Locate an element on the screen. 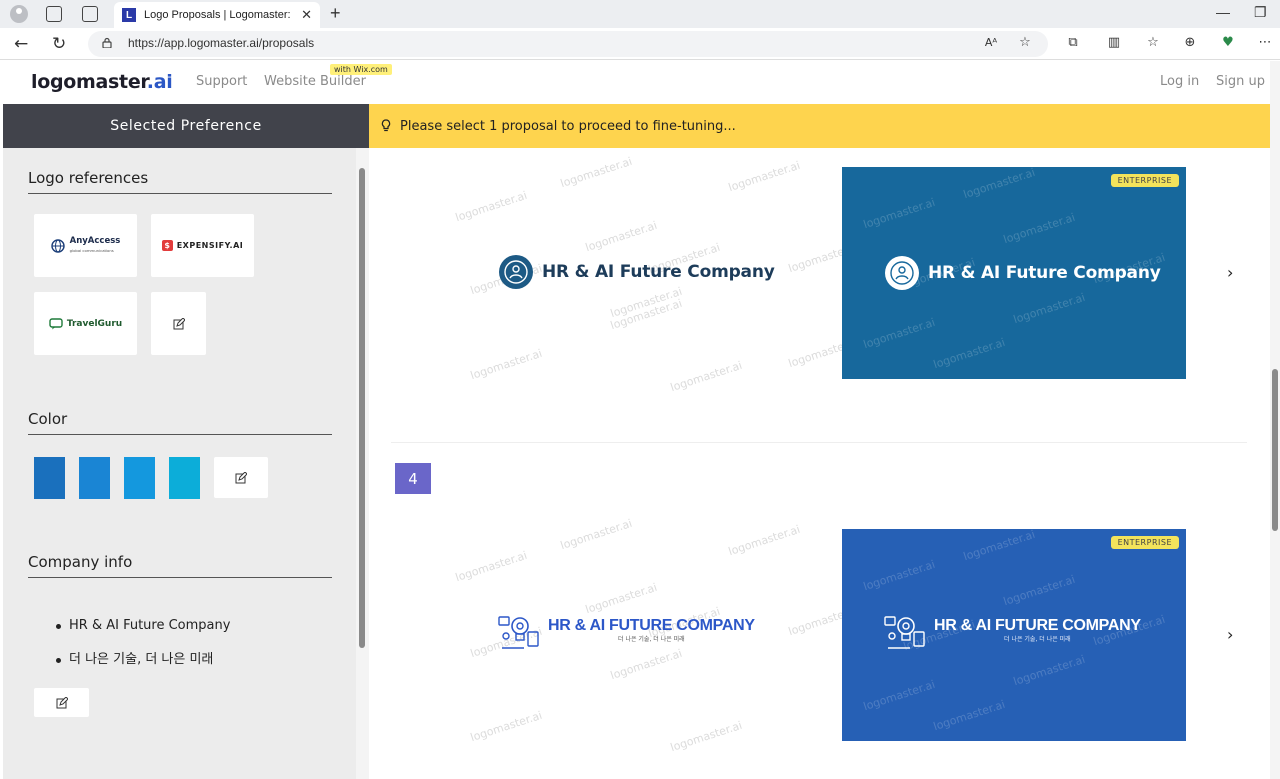  color-title: Color is located at coordinates (48, 419).